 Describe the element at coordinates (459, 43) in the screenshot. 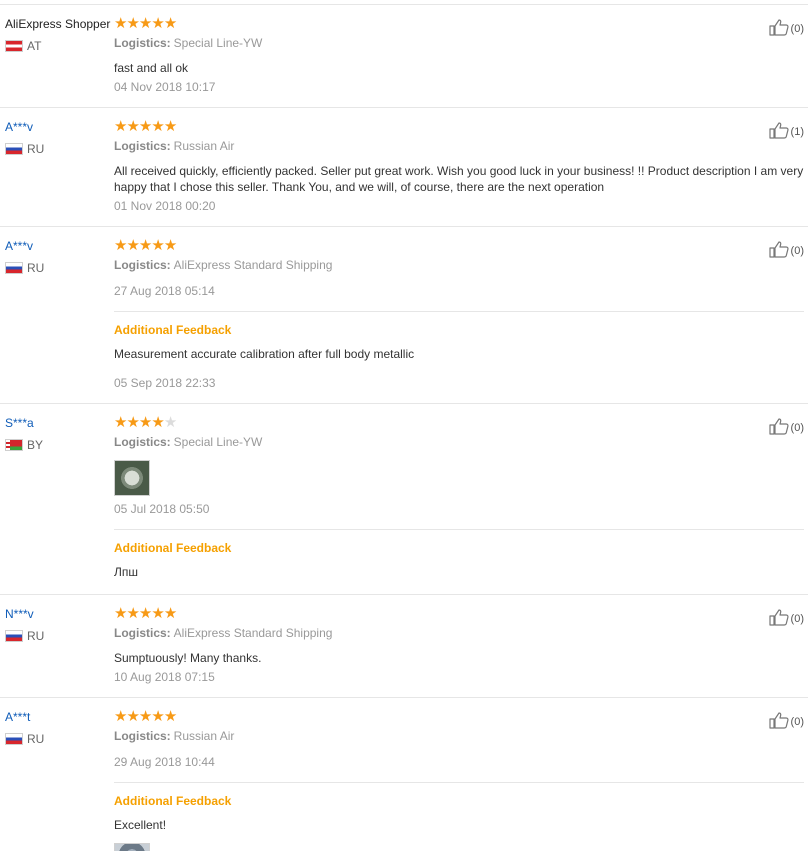

I see `logistics-info: Logistics: Special Line-YW` at that location.